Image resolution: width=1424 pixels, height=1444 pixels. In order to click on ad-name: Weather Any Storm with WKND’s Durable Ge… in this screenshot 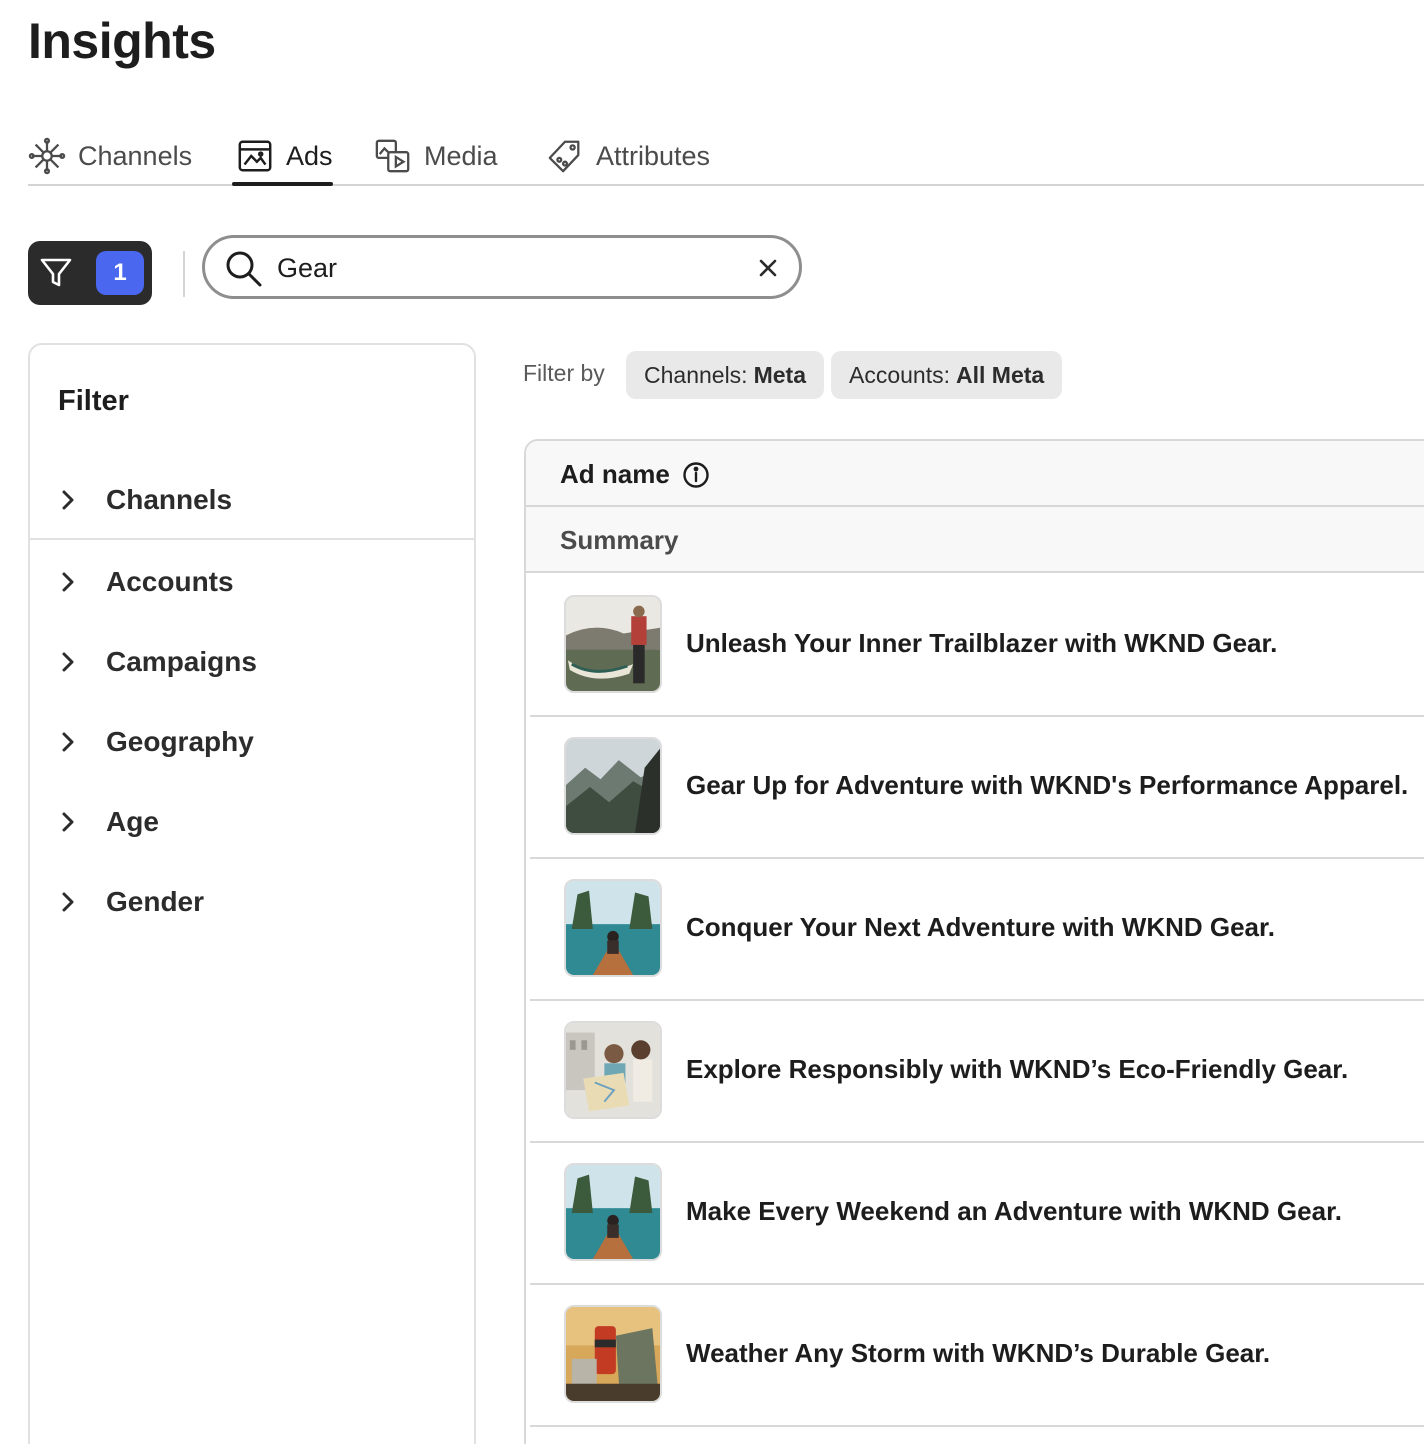, I will do `click(978, 1353)`.